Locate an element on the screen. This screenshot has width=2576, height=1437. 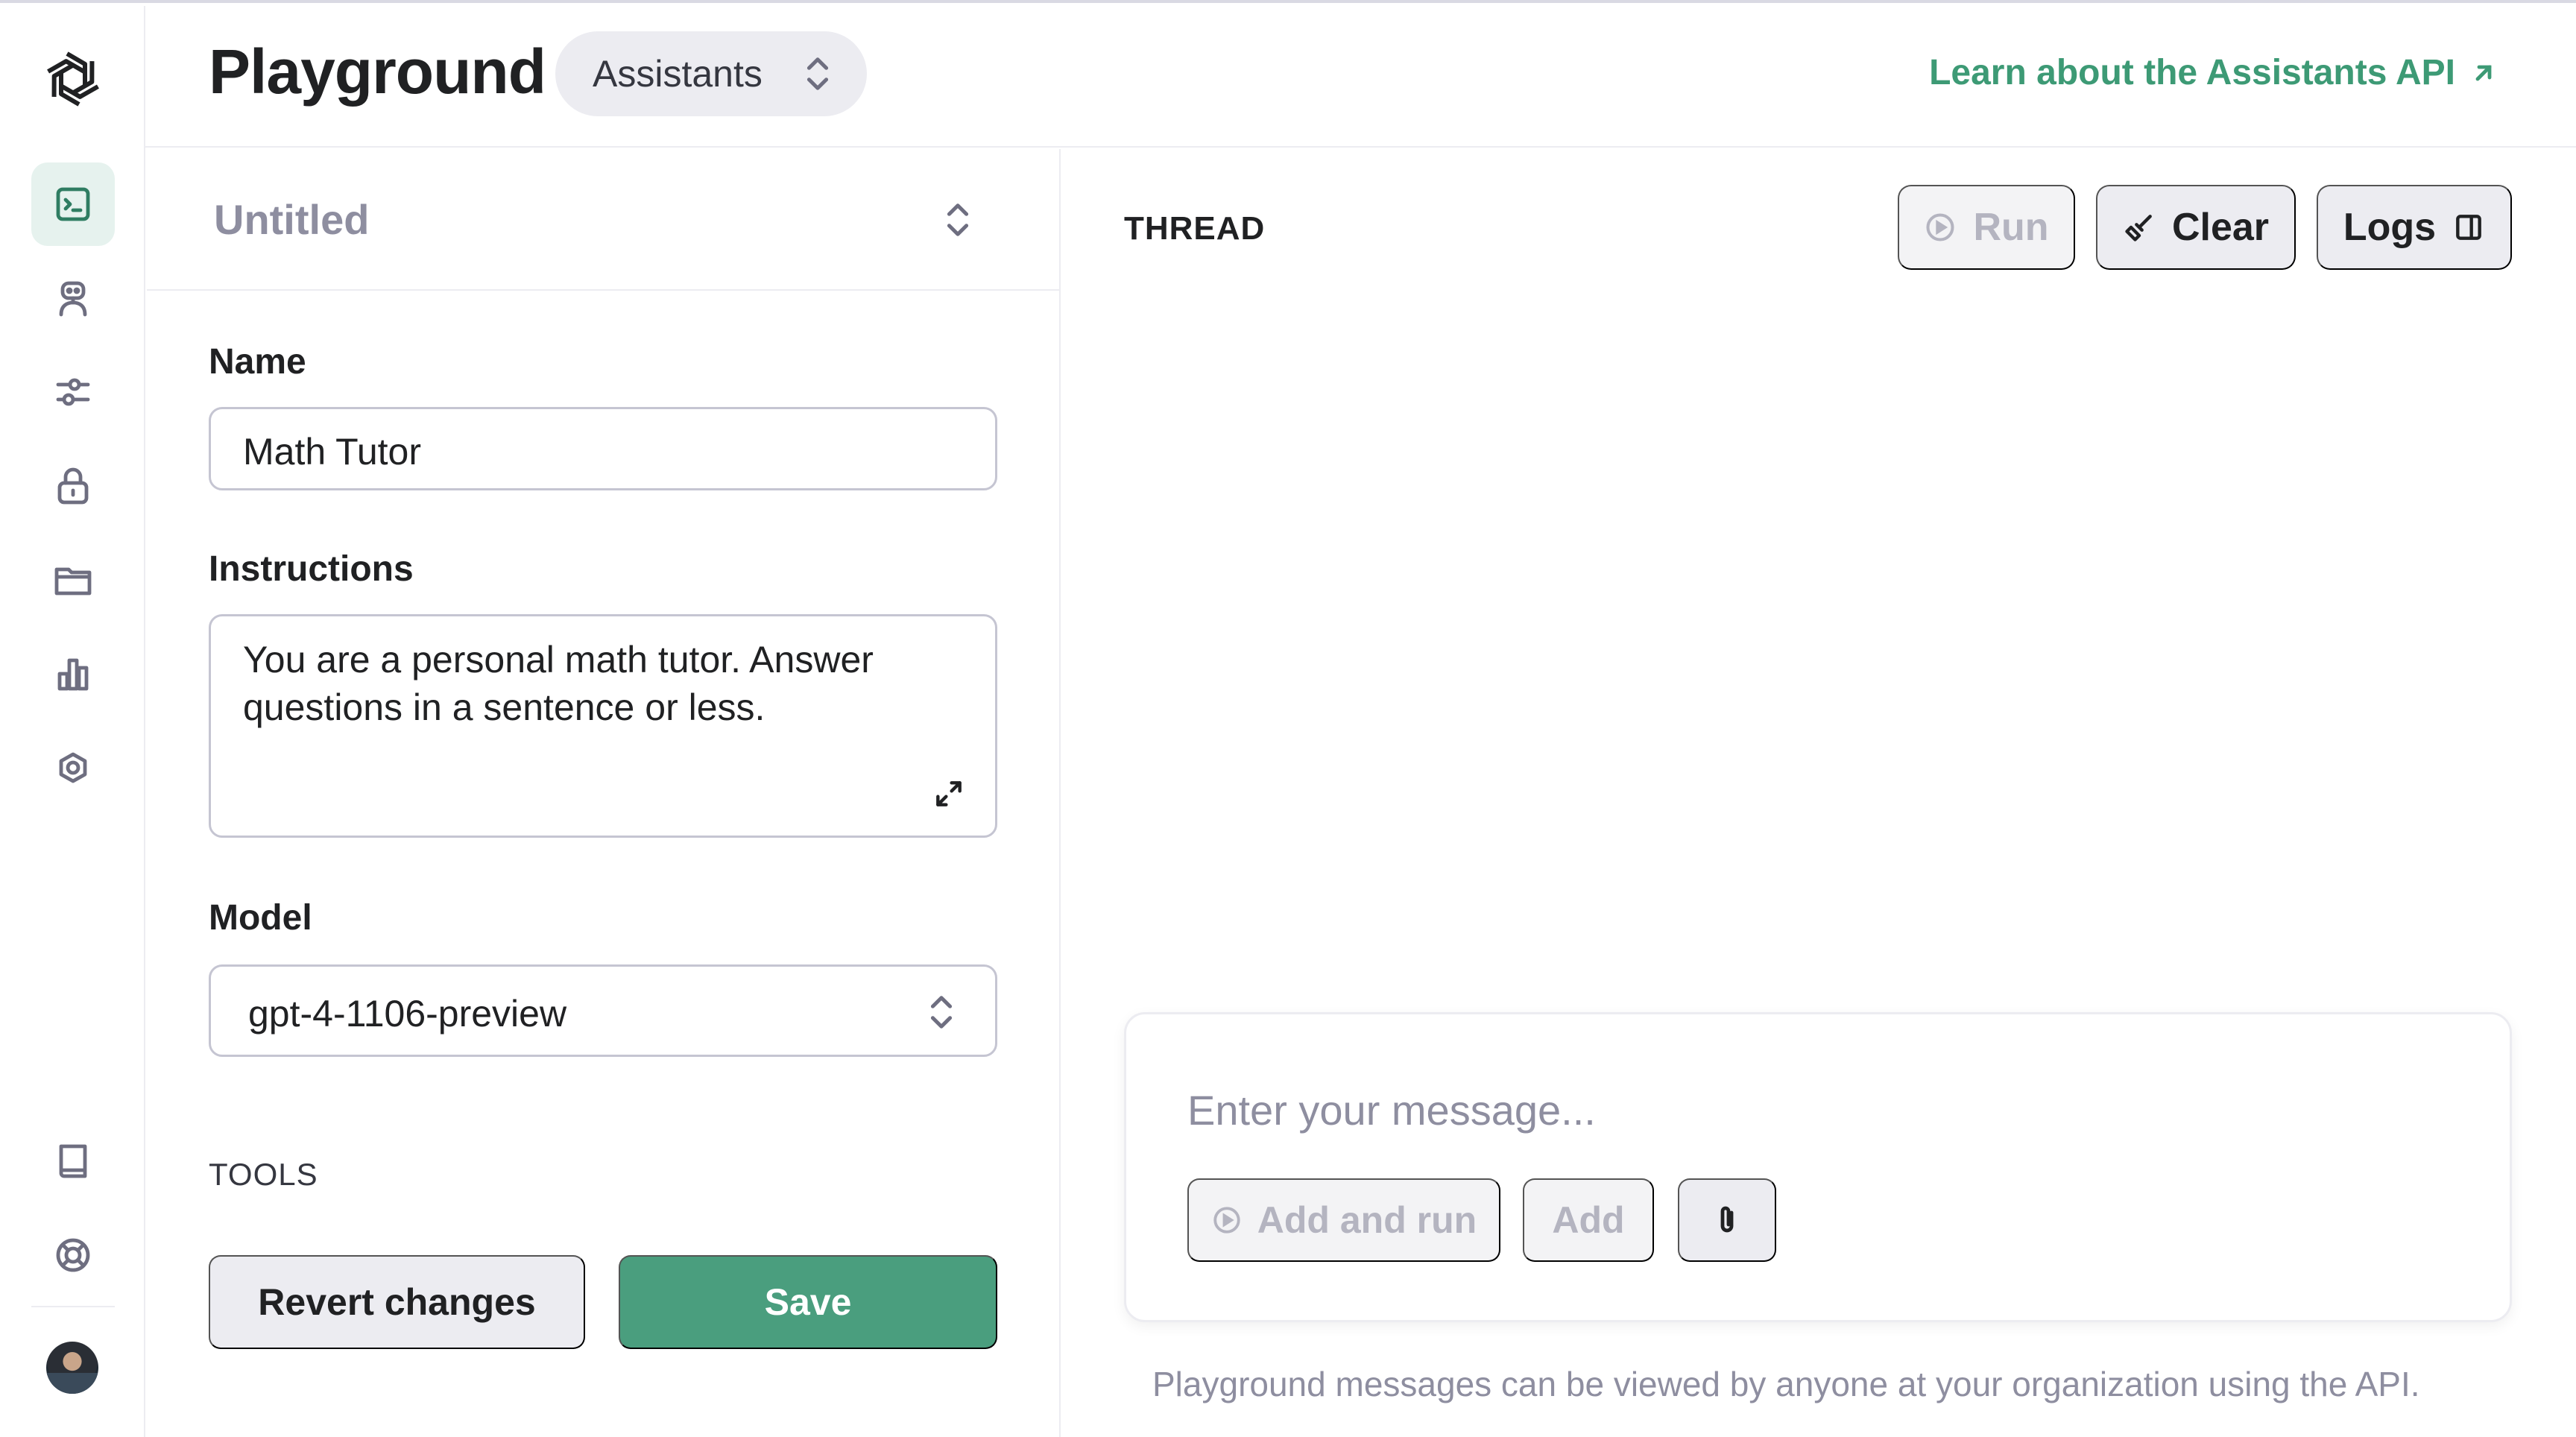
sliders-icon is located at coordinates (73, 392).